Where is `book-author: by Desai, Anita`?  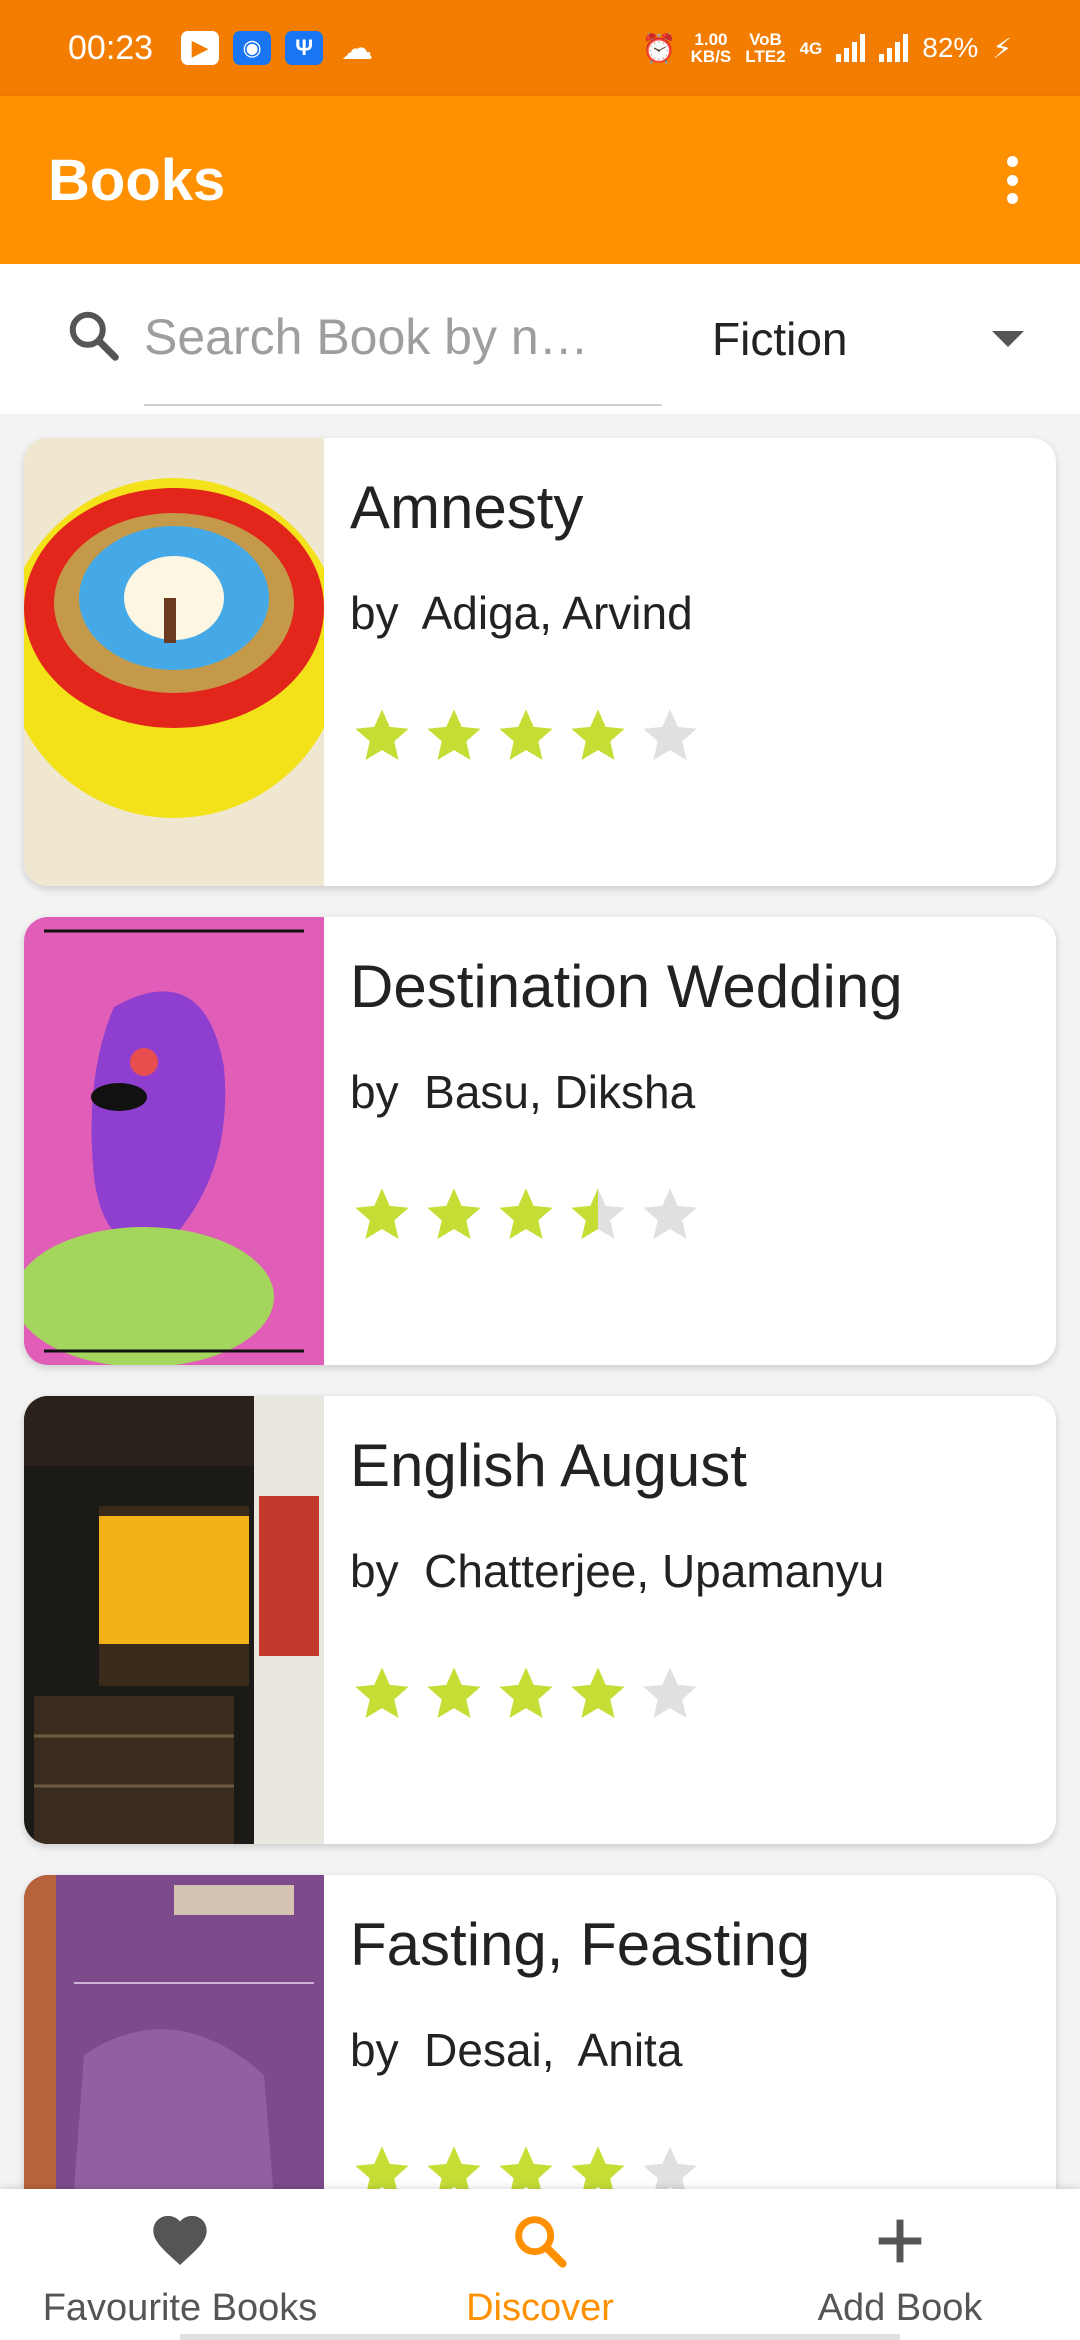
book-author: by Desai, Anita is located at coordinates (516, 2050).